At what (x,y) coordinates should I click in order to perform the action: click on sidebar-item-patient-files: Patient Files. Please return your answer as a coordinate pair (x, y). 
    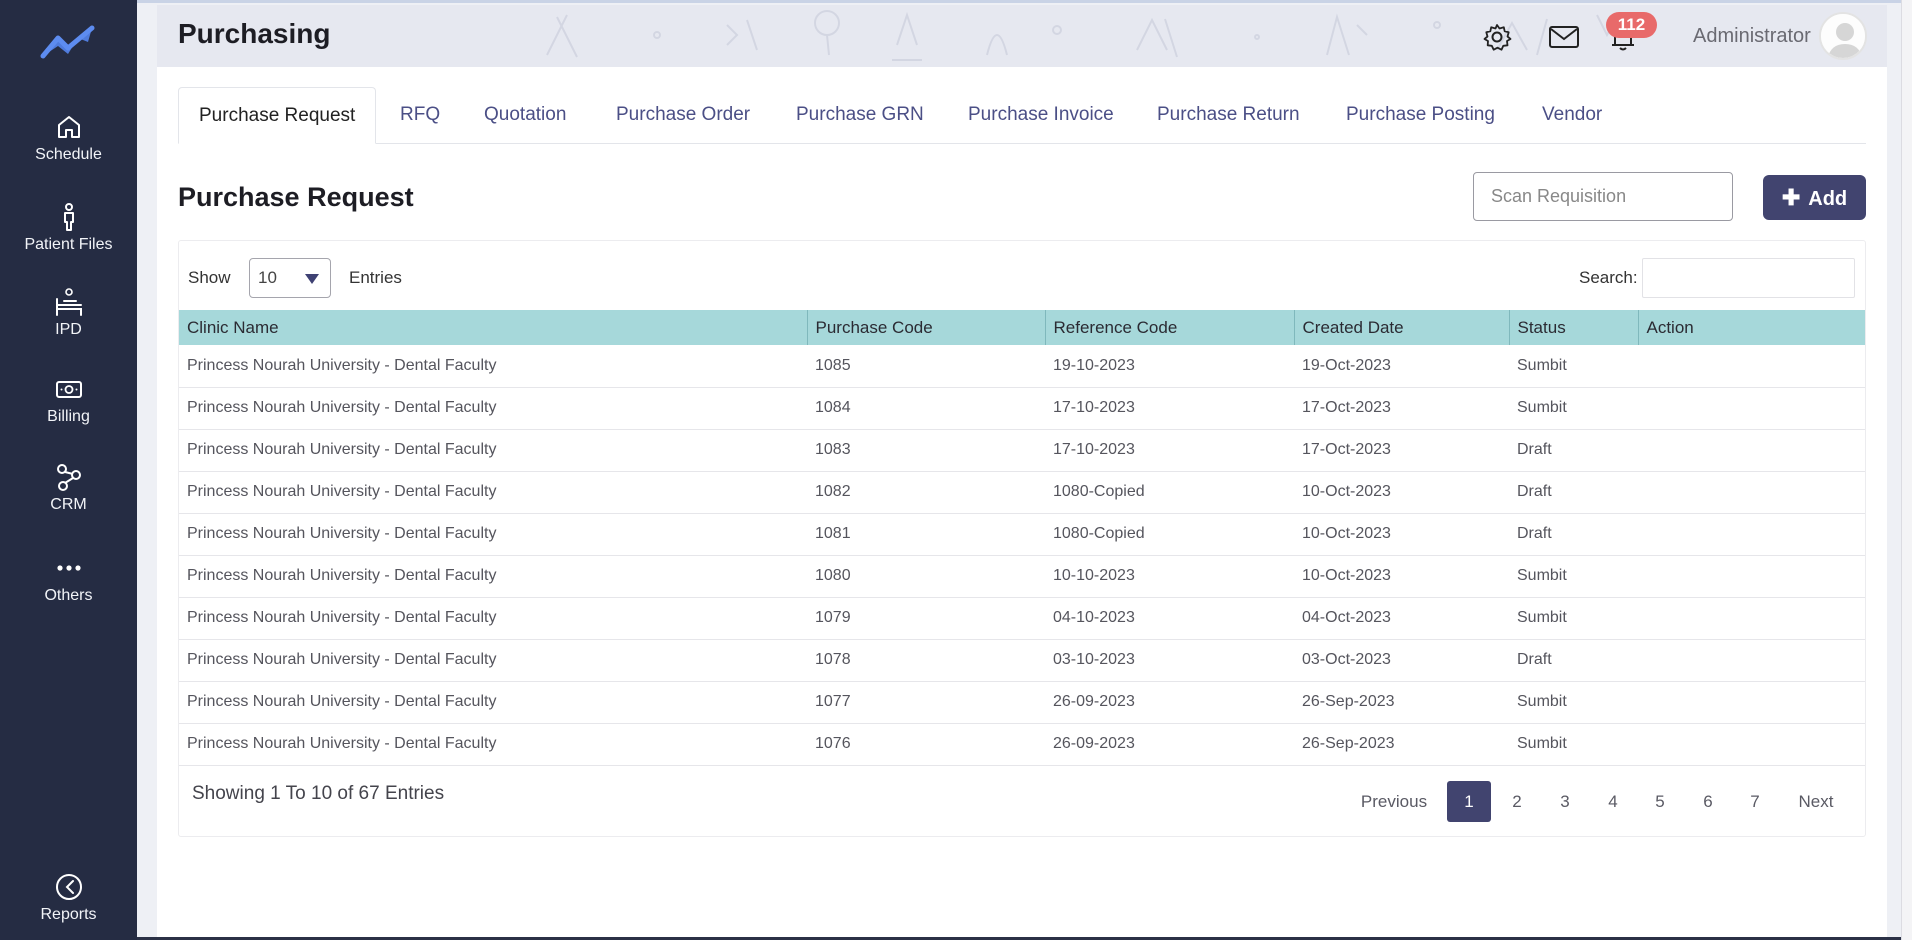
    Looking at the image, I should click on (68, 228).